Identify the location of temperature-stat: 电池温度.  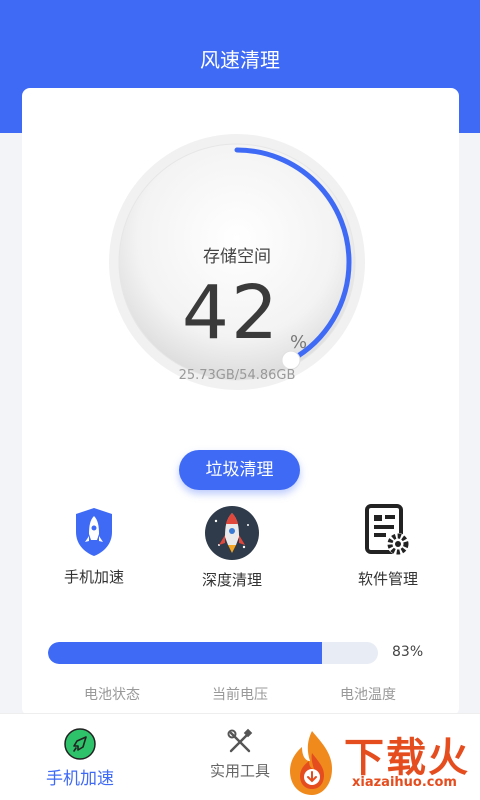
(368, 697).